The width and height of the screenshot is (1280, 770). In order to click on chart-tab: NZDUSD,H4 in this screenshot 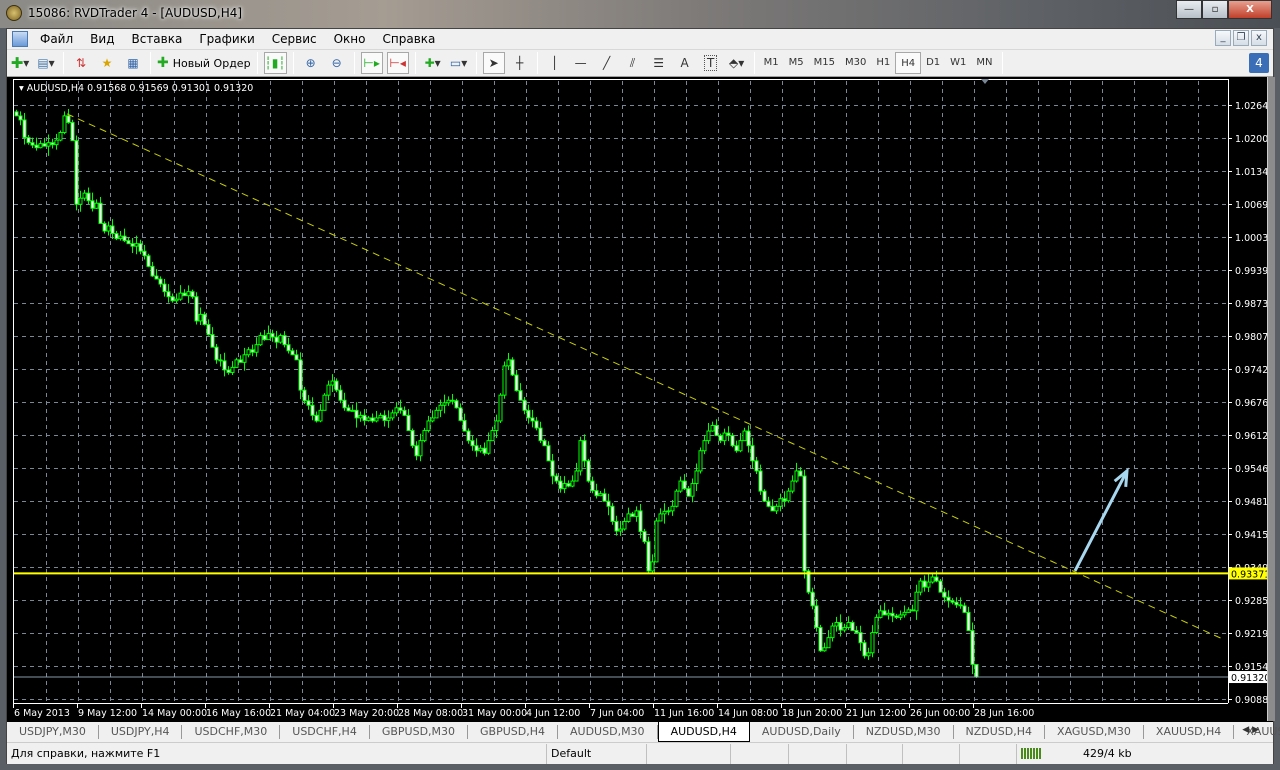, I will do `click(1000, 731)`.